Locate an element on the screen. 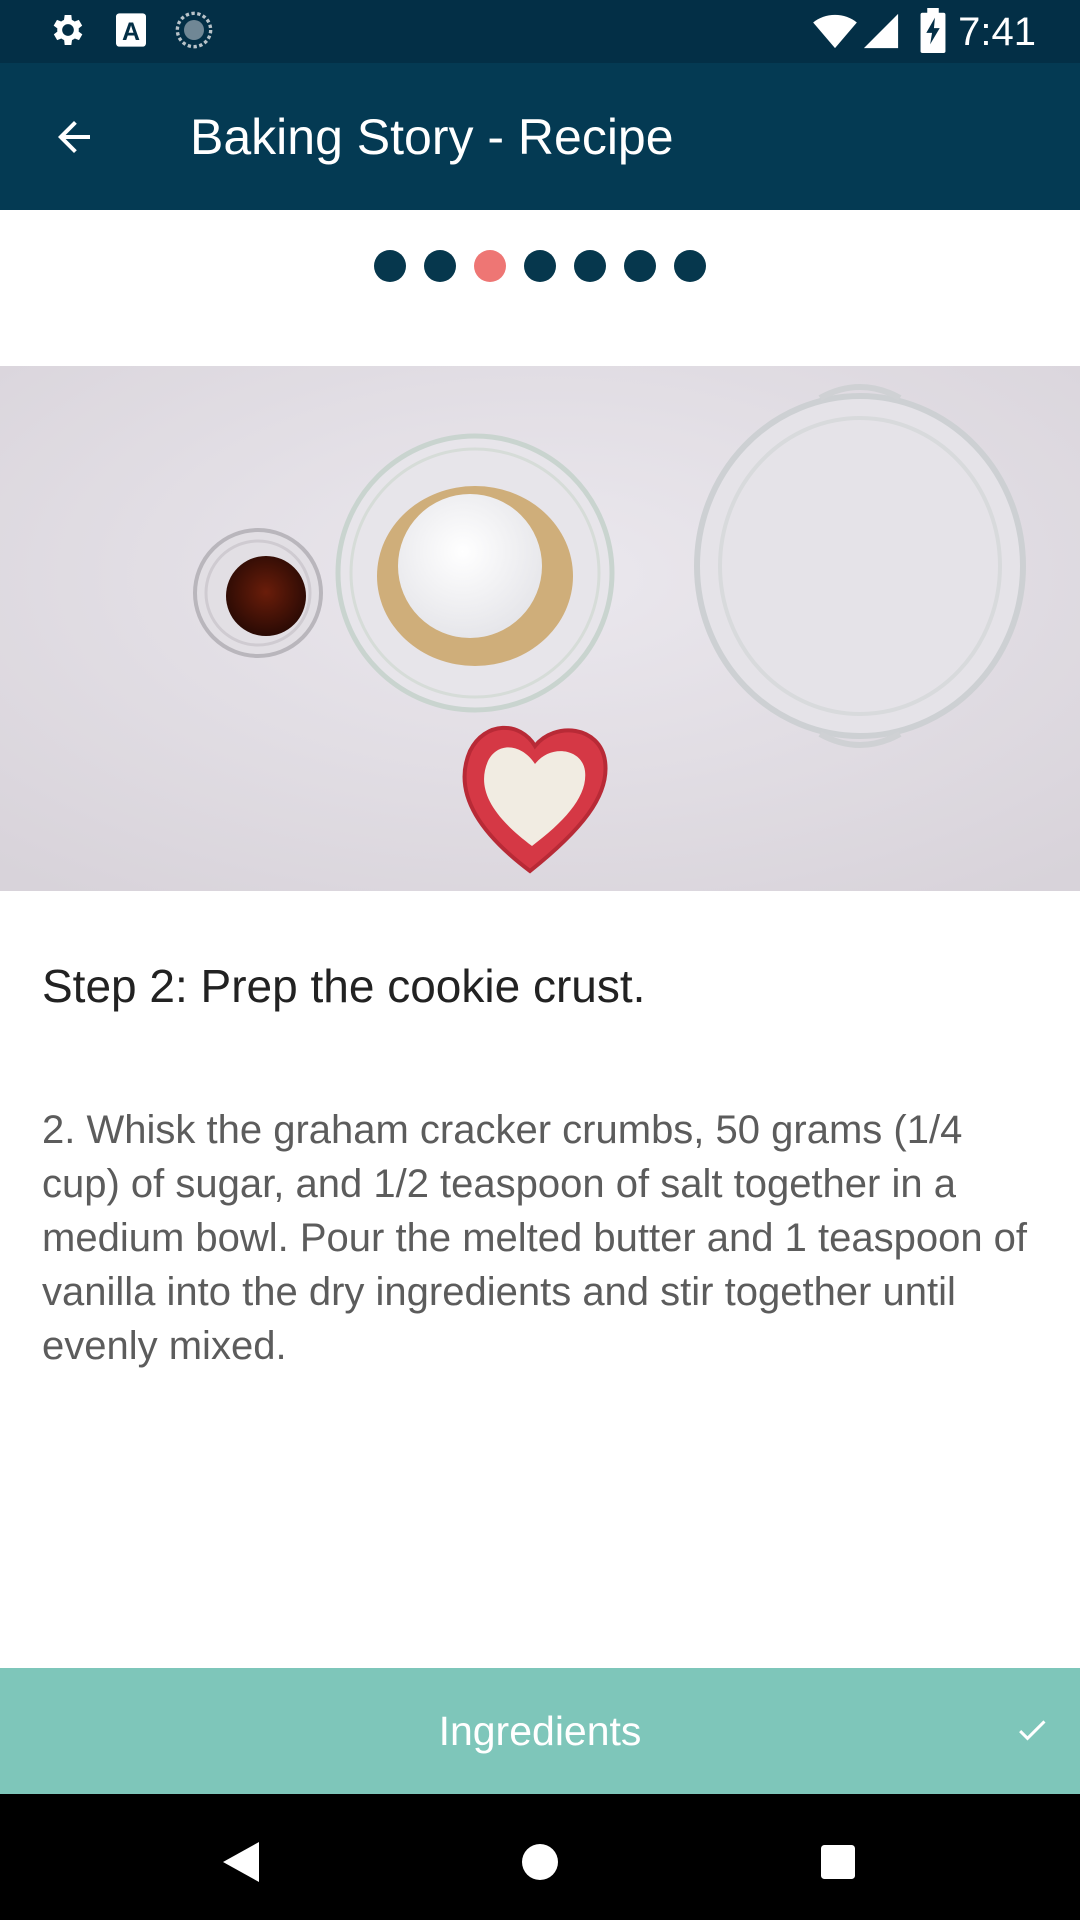  wifi-icon is located at coordinates (835, 31).